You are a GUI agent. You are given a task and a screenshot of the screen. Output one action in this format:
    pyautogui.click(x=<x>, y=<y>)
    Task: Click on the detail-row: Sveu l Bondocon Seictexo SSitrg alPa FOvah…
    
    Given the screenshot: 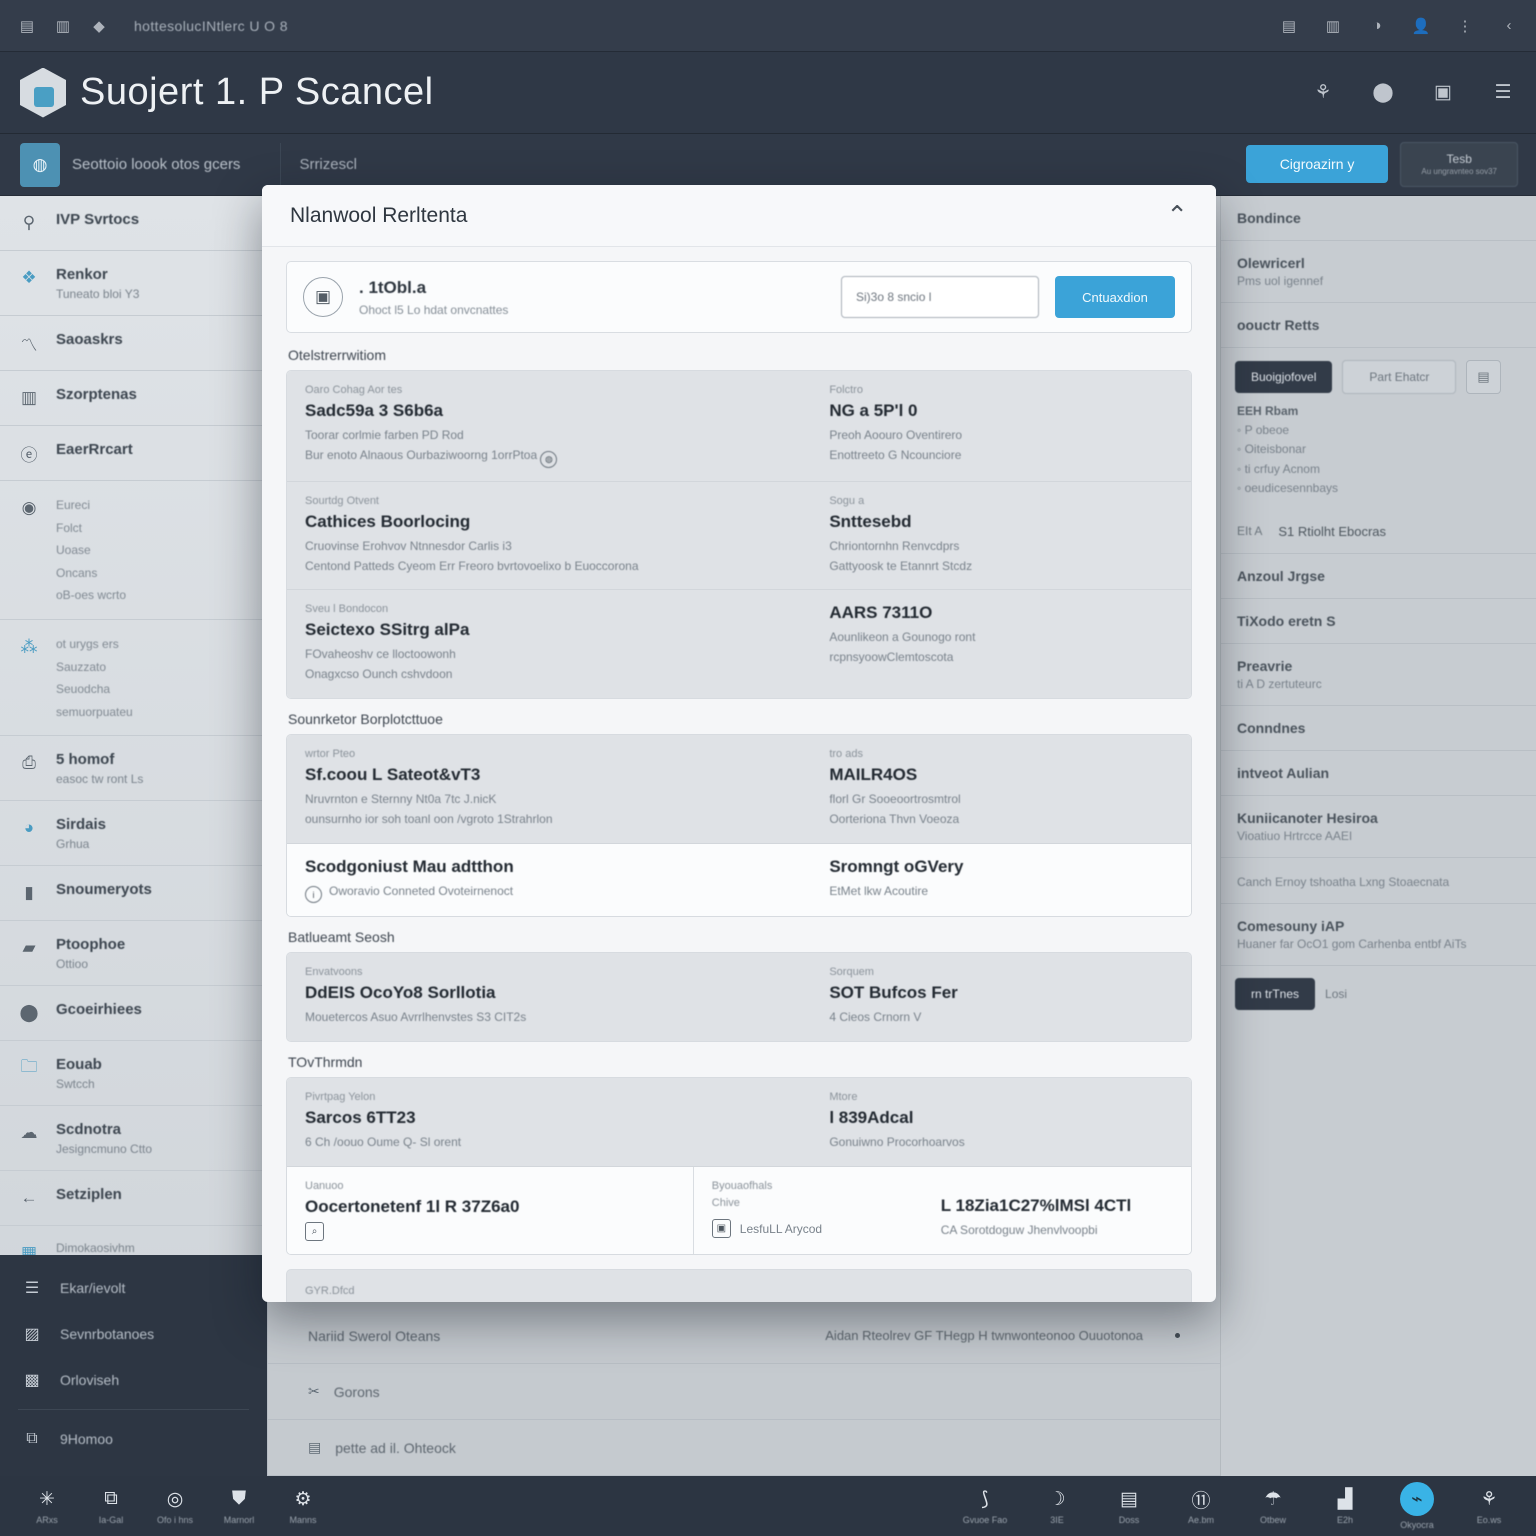 What is the action you would take?
    pyautogui.click(x=739, y=644)
    